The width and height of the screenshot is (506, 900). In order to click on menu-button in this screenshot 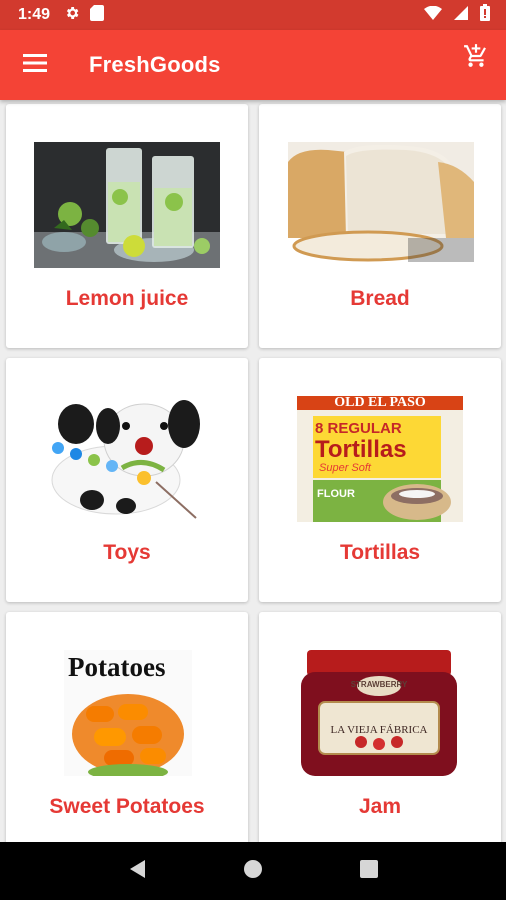, I will do `click(35, 65)`.